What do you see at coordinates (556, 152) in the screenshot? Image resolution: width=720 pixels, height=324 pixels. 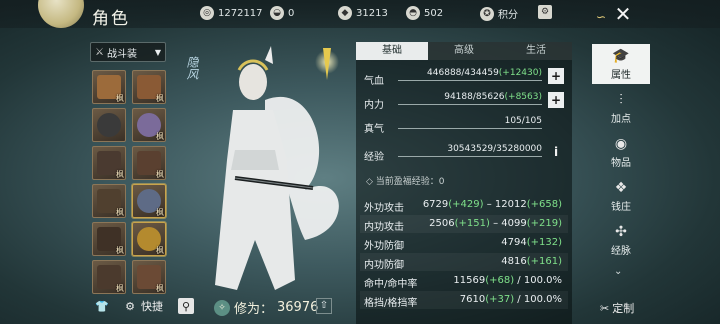 I see `info-button: i` at bounding box center [556, 152].